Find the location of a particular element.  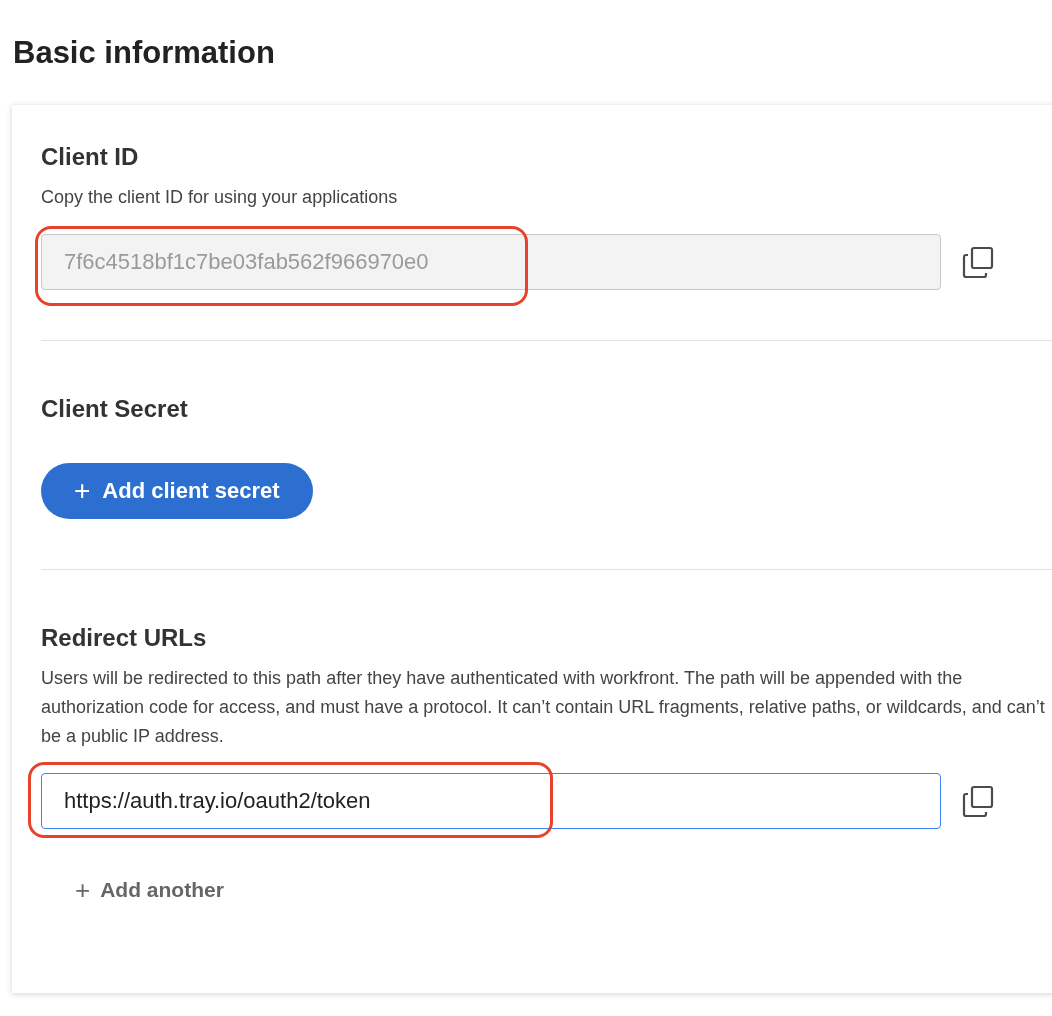

section-description: Copy the client ID for using your applications is located at coordinates (220, 197).